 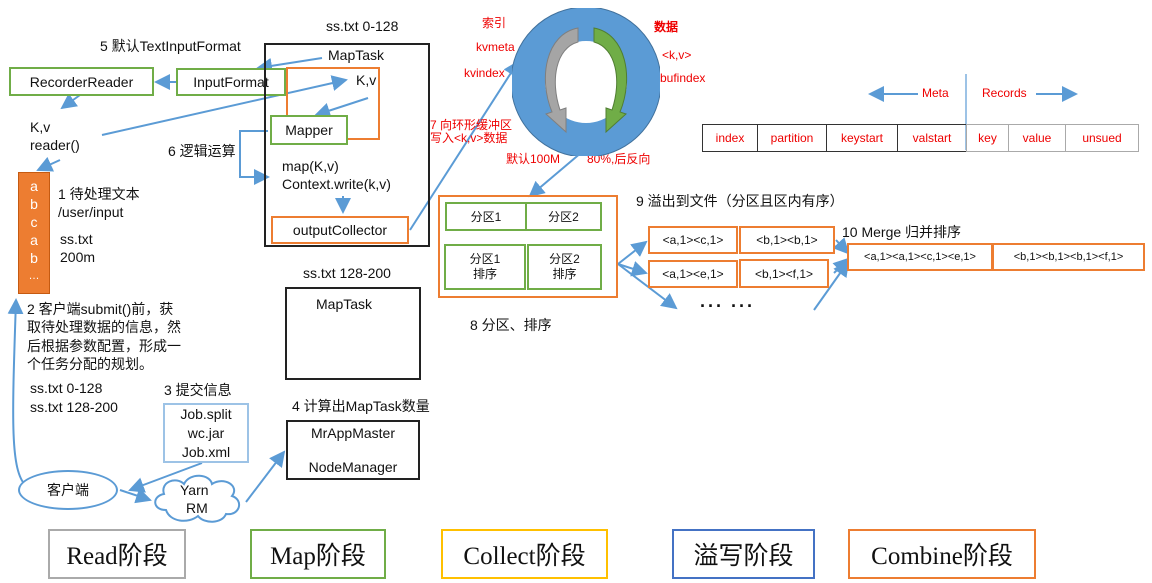 I want to click on arrow-spill2-to-merge, so click(x=841, y=266).